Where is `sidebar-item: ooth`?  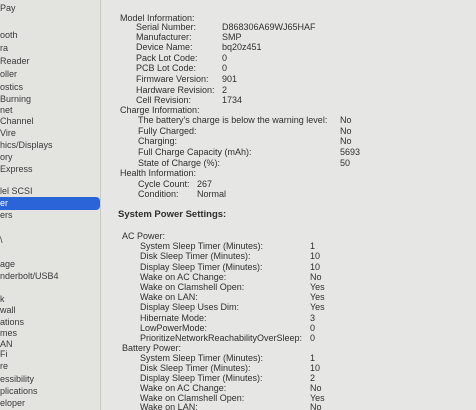 sidebar-item: ooth is located at coordinates (50, 35).